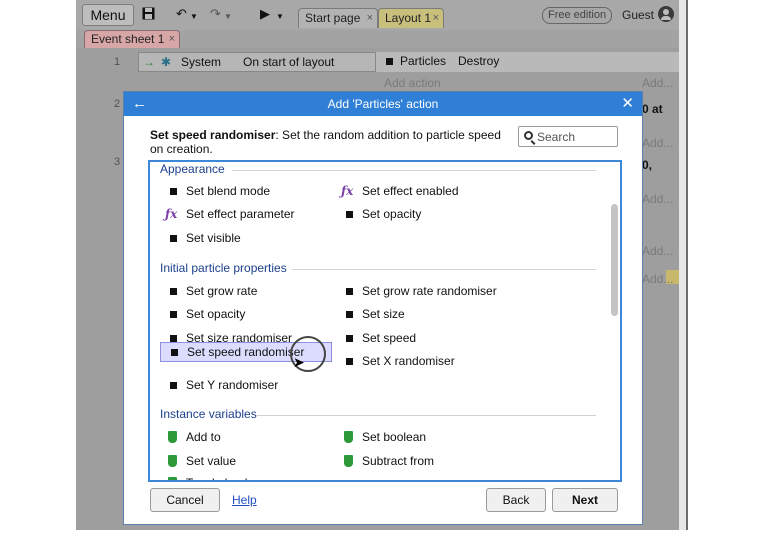 The width and height of the screenshot is (763, 541). I want to click on menu-button: Menu, so click(108, 15).